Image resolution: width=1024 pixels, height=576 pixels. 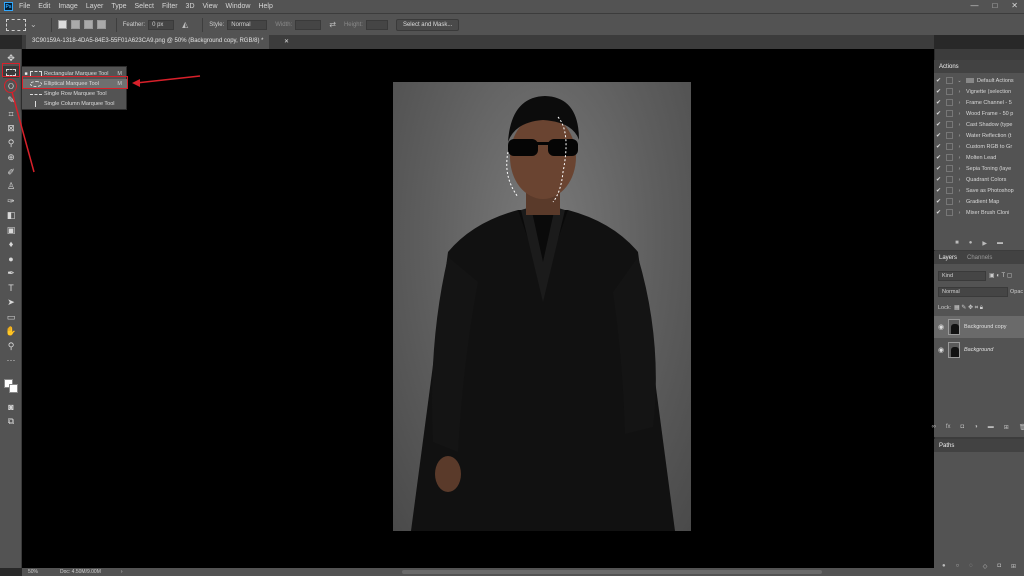 What do you see at coordinates (44, 6) in the screenshot?
I see `menu-edit: Edit` at bounding box center [44, 6].